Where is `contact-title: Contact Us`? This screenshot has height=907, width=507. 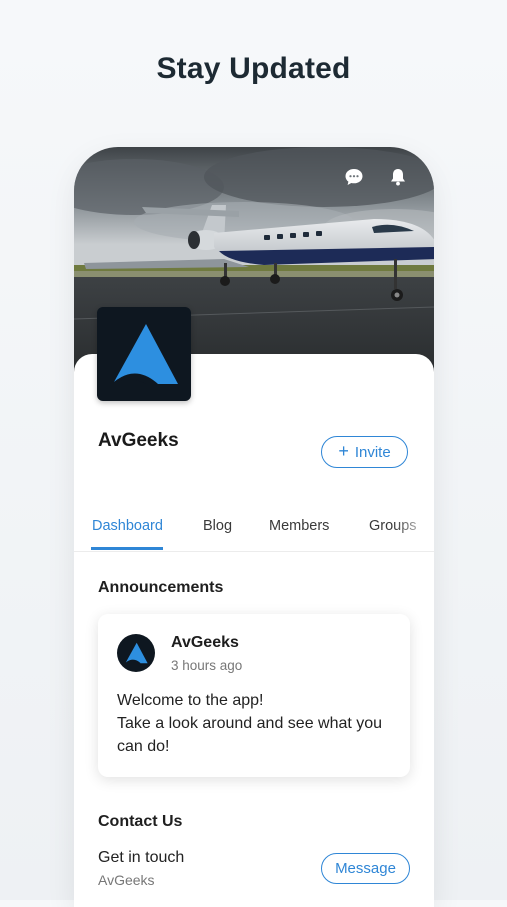
contact-title: Contact Us is located at coordinates (140, 821).